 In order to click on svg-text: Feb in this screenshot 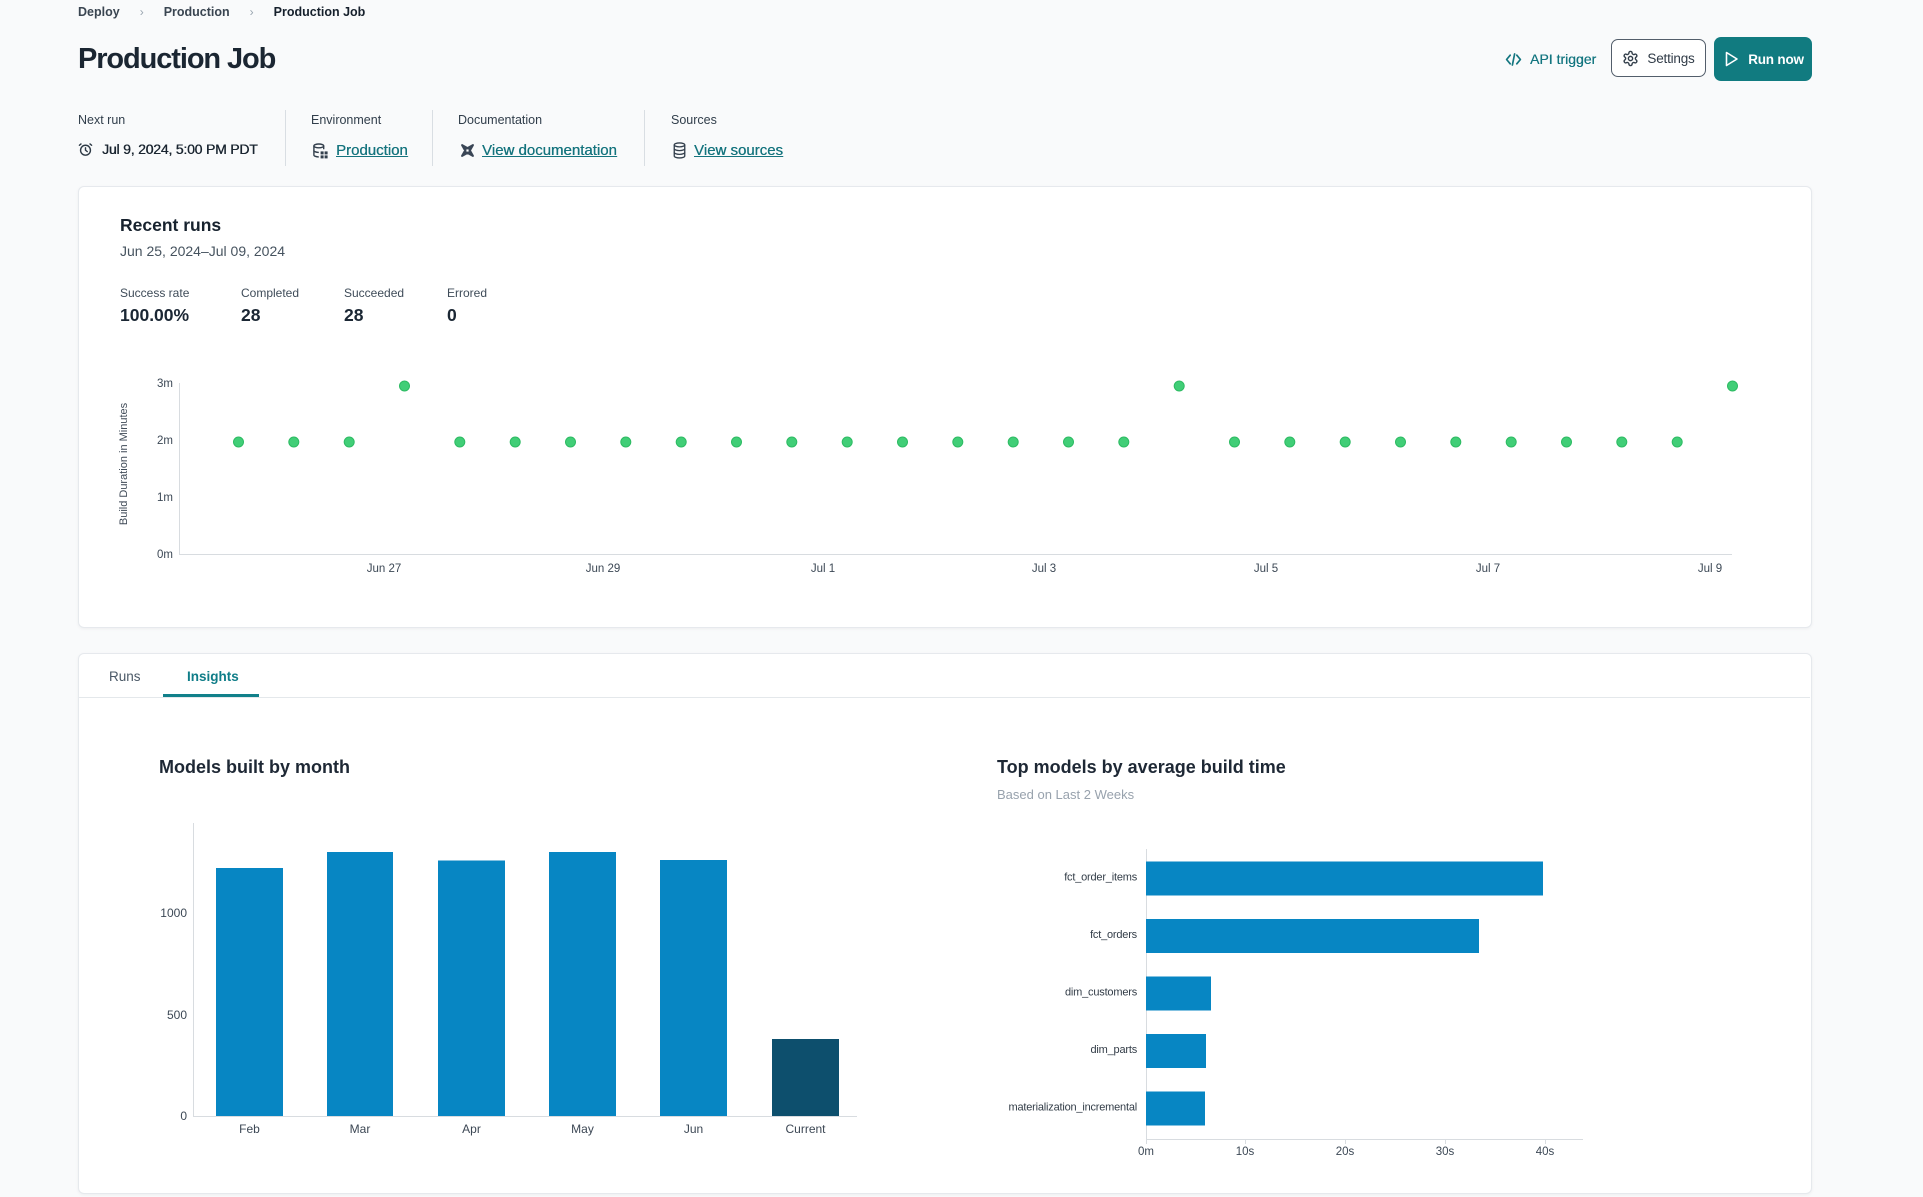, I will do `click(249, 1129)`.